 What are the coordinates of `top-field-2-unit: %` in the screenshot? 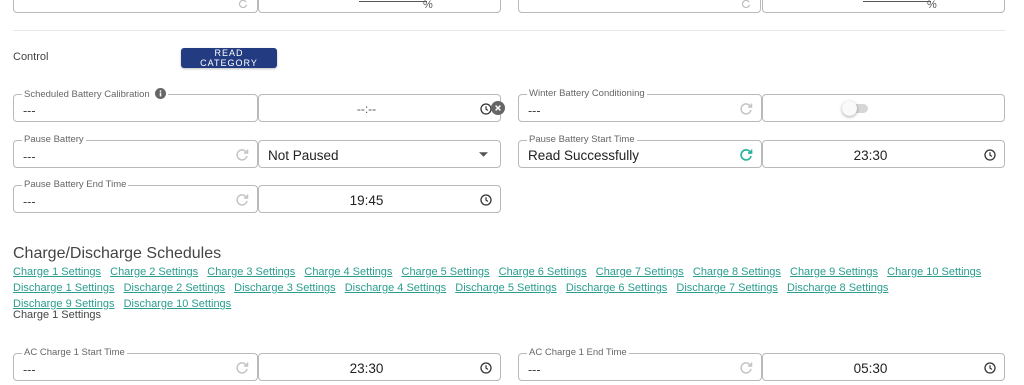 It's located at (428, 5).